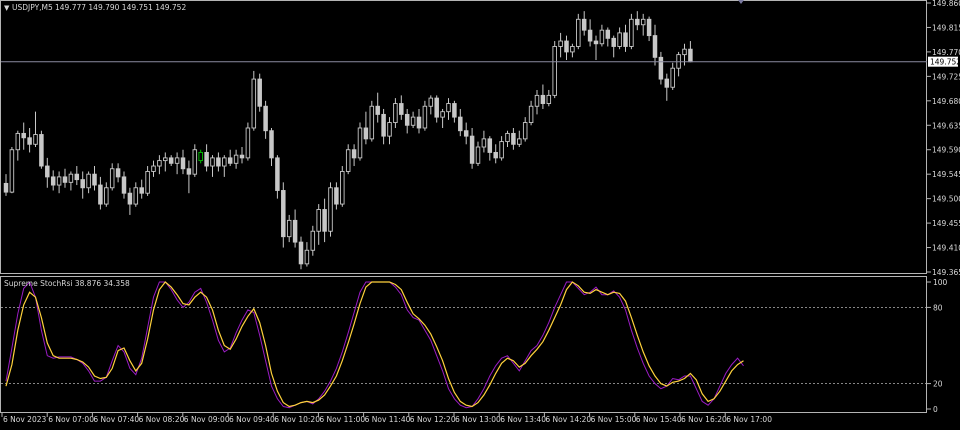 This screenshot has height=430, width=960. I want to click on time-tick-label: 6 Nov 07:40, so click(116, 419).